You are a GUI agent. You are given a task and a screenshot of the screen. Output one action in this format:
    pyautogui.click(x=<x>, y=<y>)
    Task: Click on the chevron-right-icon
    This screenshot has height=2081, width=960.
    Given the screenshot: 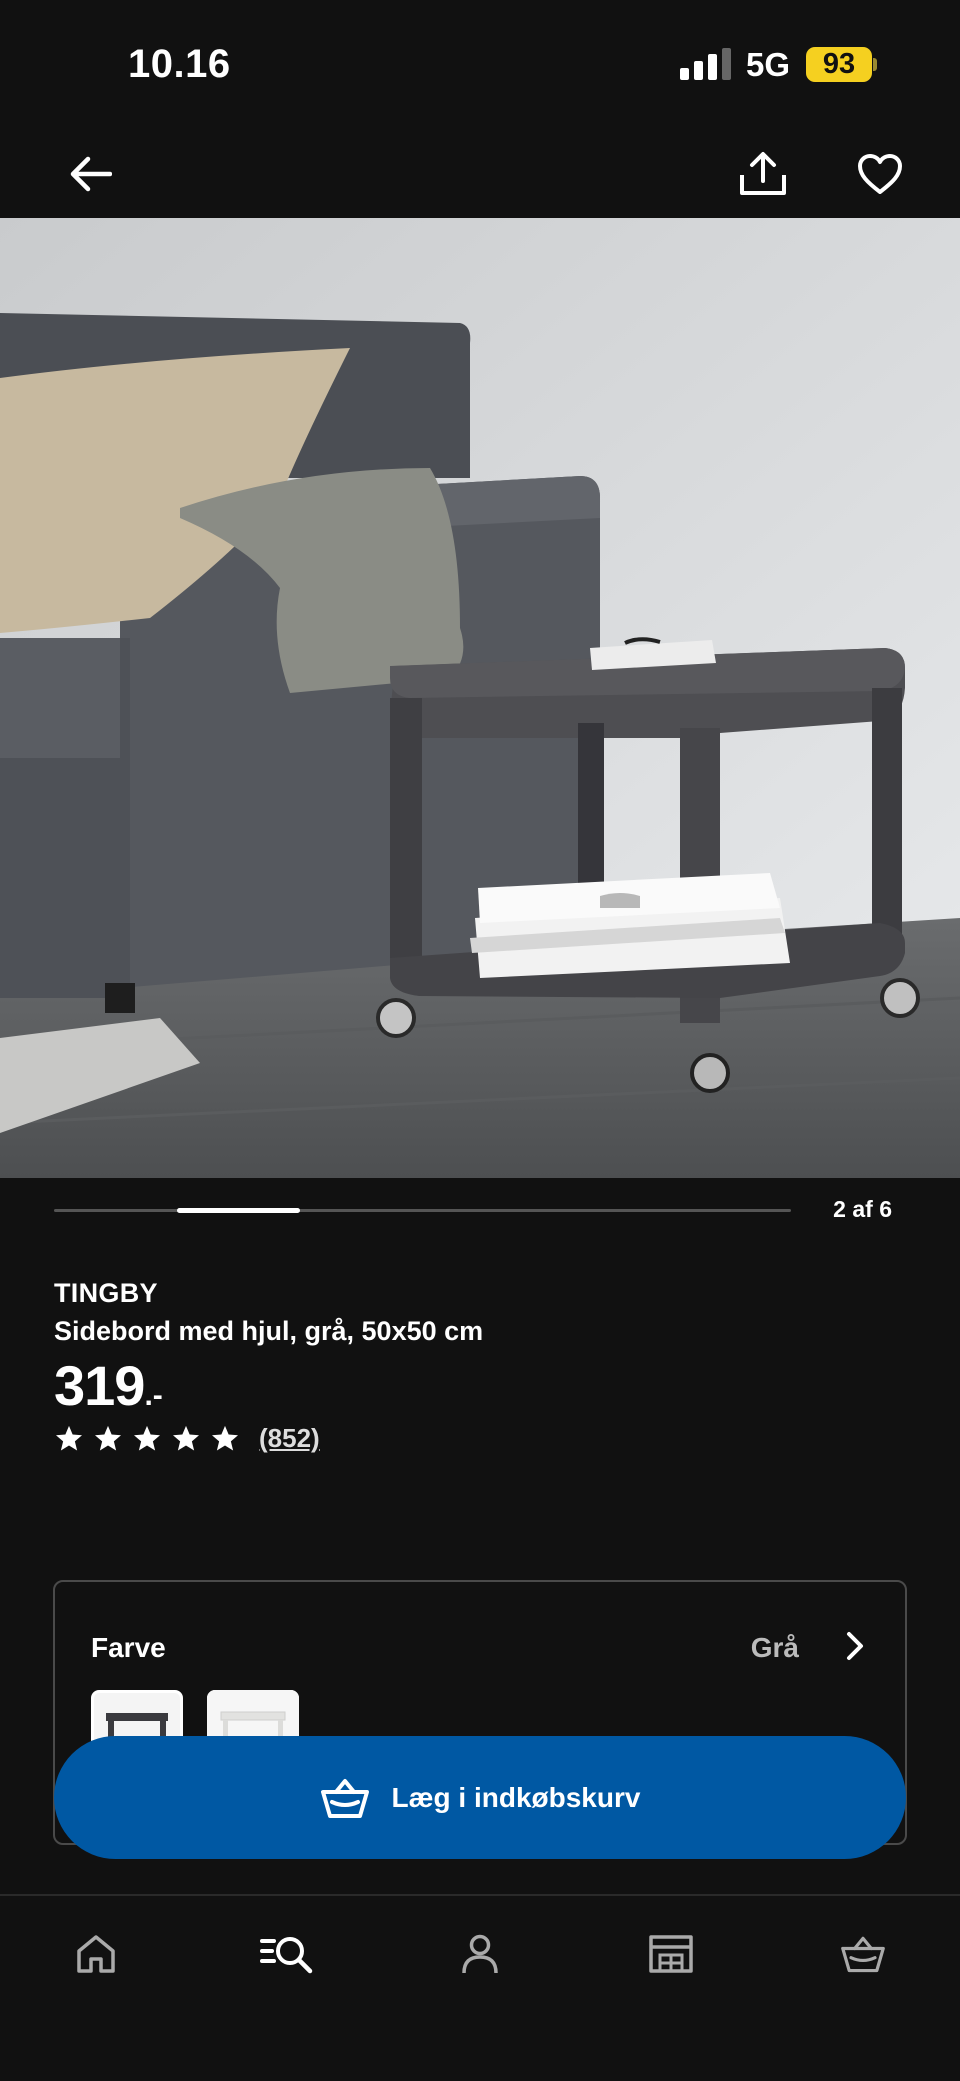 What is the action you would take?
    pyautogui.click(x=855, y=1646)
    